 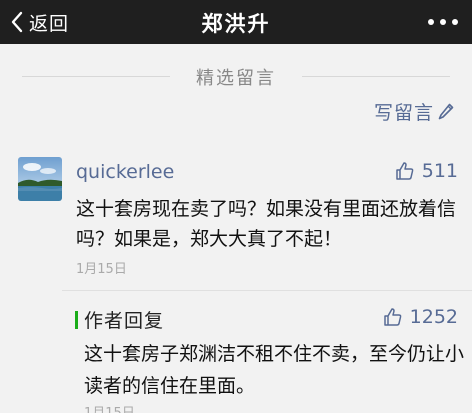 I want to click on comment-username: quickerlee, so click(x=125, y=172).